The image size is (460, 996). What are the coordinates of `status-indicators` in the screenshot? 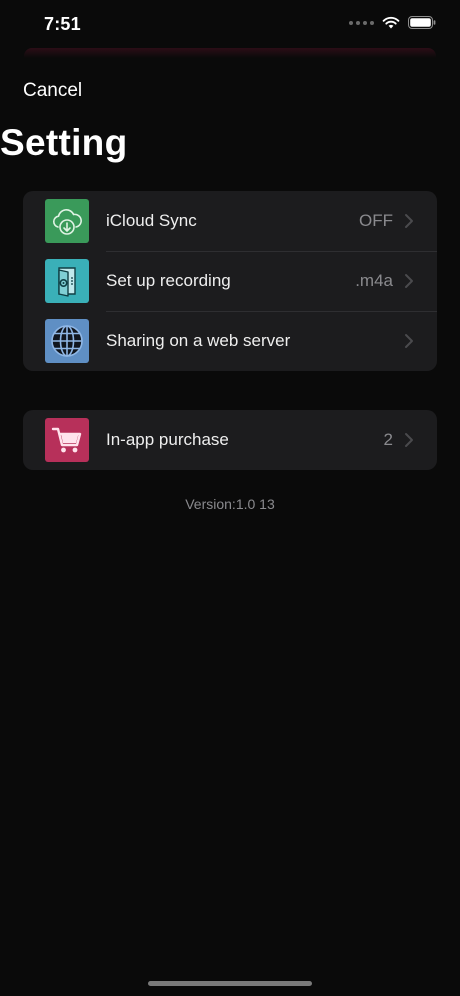 It's located at (392, 22).